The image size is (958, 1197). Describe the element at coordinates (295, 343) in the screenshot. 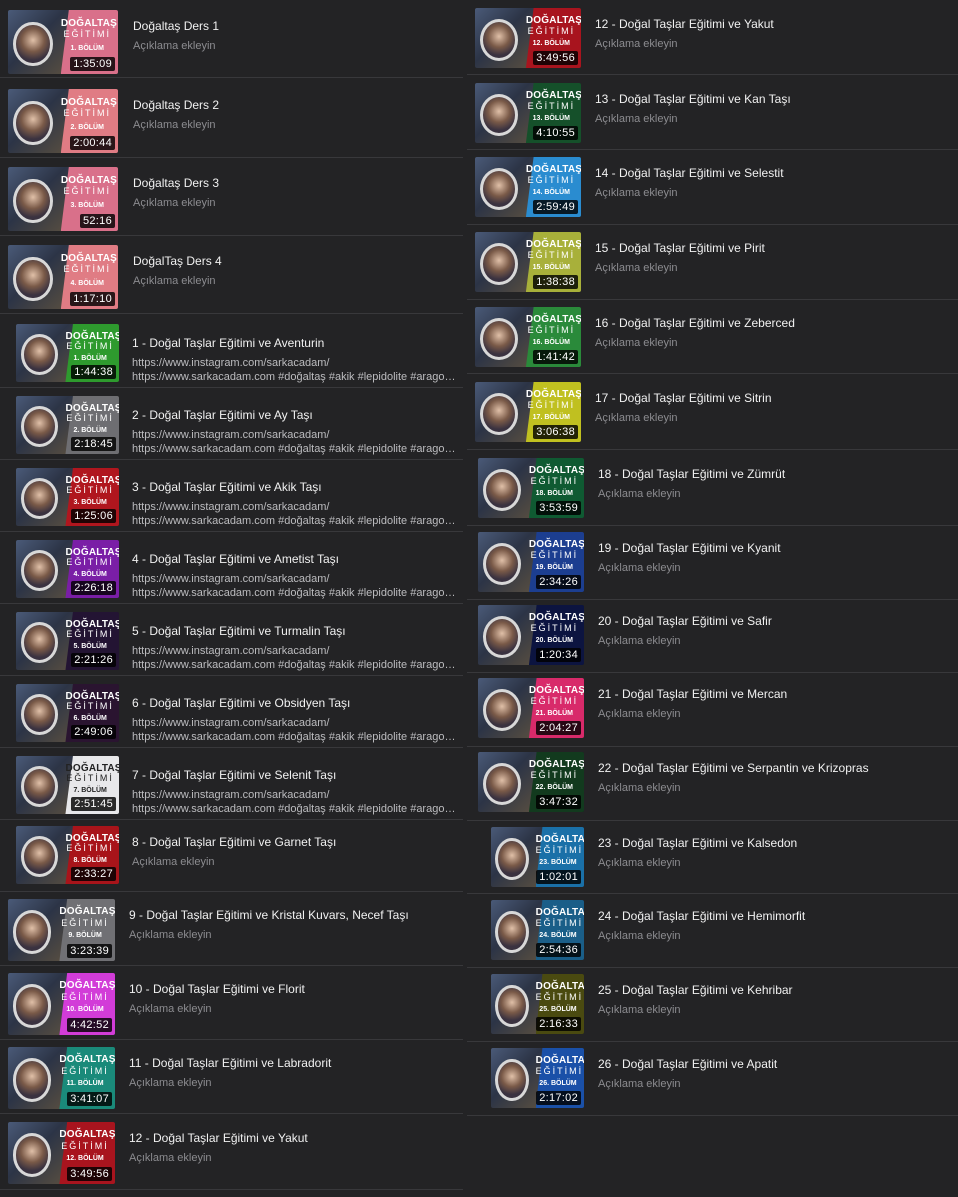

I see `video-title: 1 - Doğal Taşlar Eğitimi ve Aventurin` at that location.